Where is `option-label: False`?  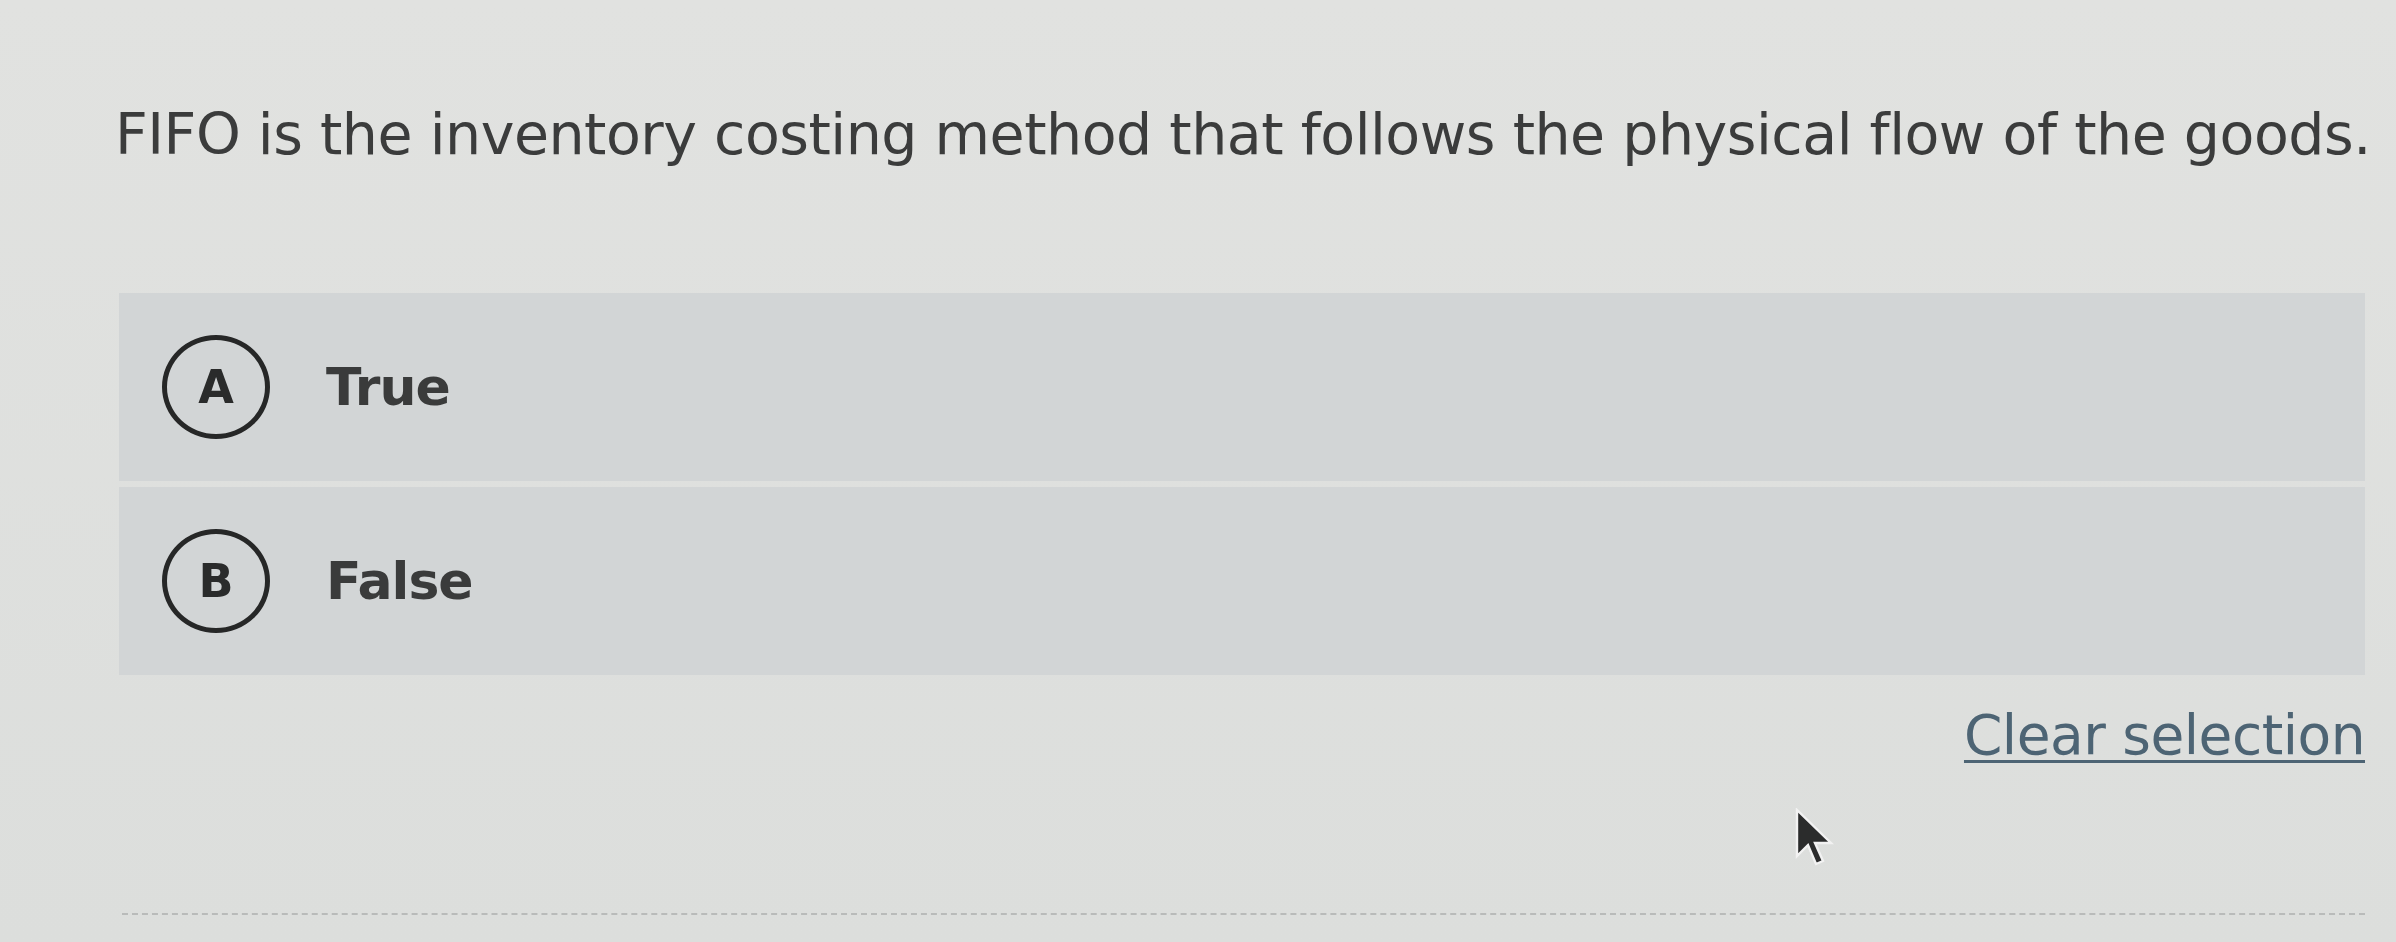 option-label: False is located at coordinates (399, 581).